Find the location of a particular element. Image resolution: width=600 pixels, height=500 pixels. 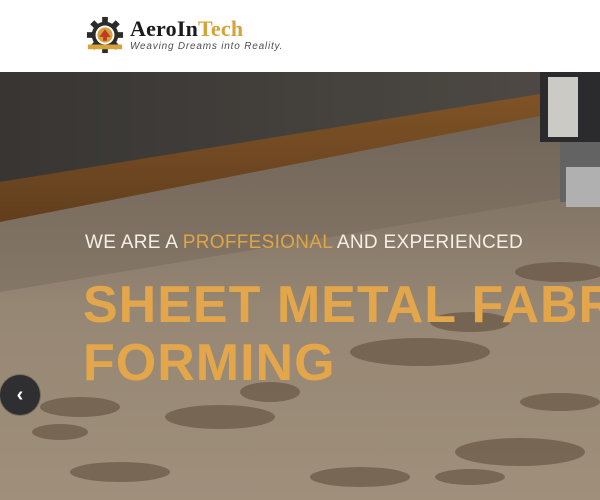

brand-name: AeroInTech is located at coordinates (206, 29).